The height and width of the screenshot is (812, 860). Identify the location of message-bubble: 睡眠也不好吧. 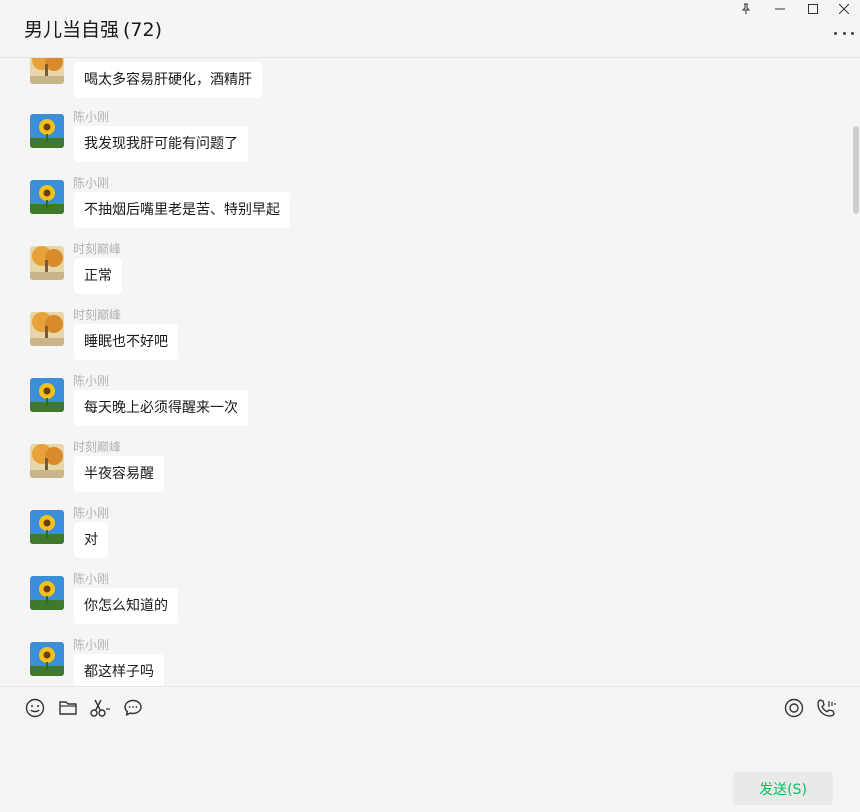
(126, 342).